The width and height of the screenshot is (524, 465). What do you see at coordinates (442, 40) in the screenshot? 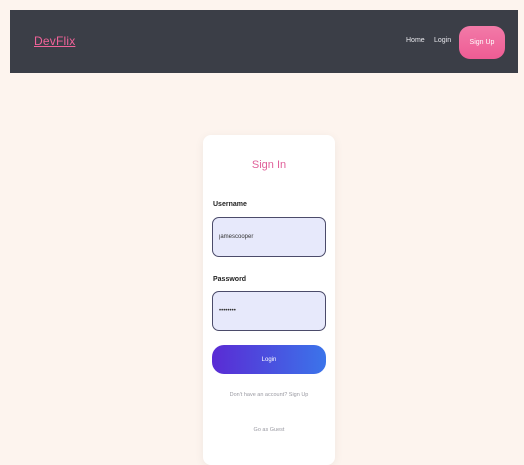
I see `nav-login-link: Login` at bounding box center [442, 40].